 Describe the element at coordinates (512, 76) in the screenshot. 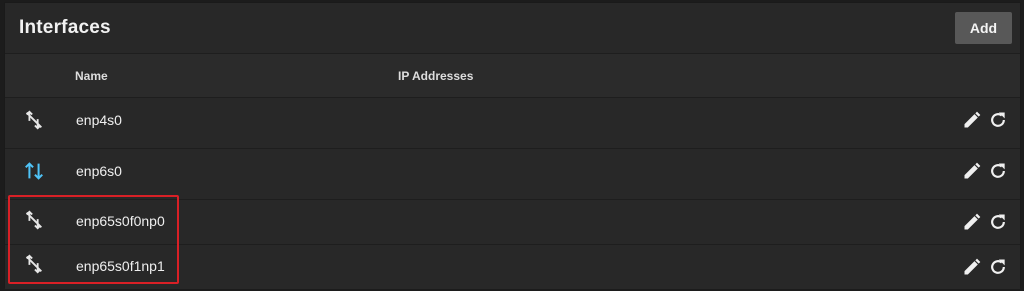

I see `table-header: Name IP Addresses` at that location.